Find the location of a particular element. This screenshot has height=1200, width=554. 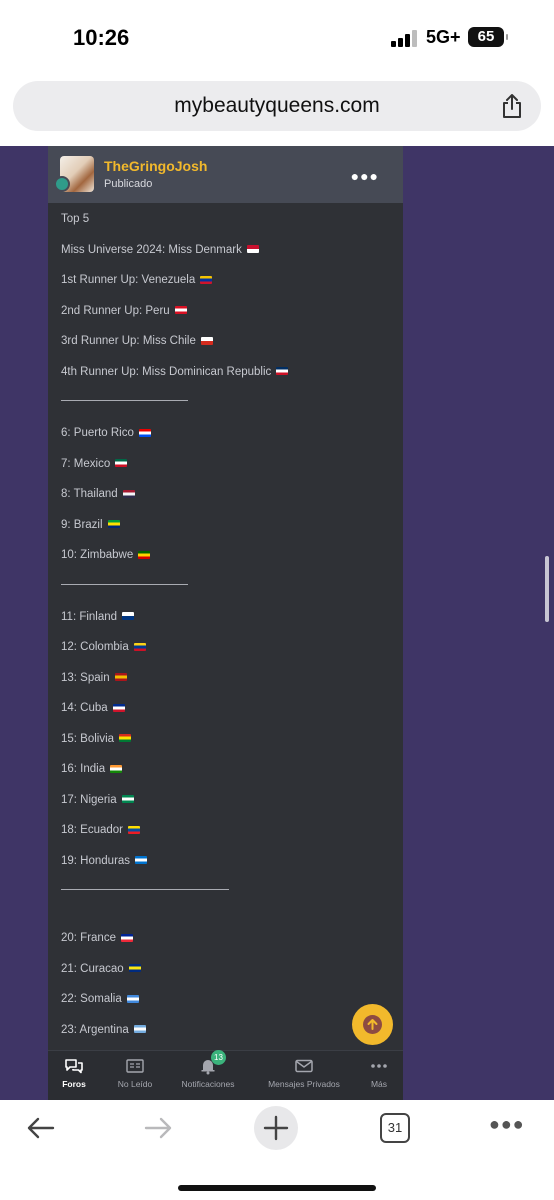

post-options-icon: ●●● is located at coordinates (365, 176).